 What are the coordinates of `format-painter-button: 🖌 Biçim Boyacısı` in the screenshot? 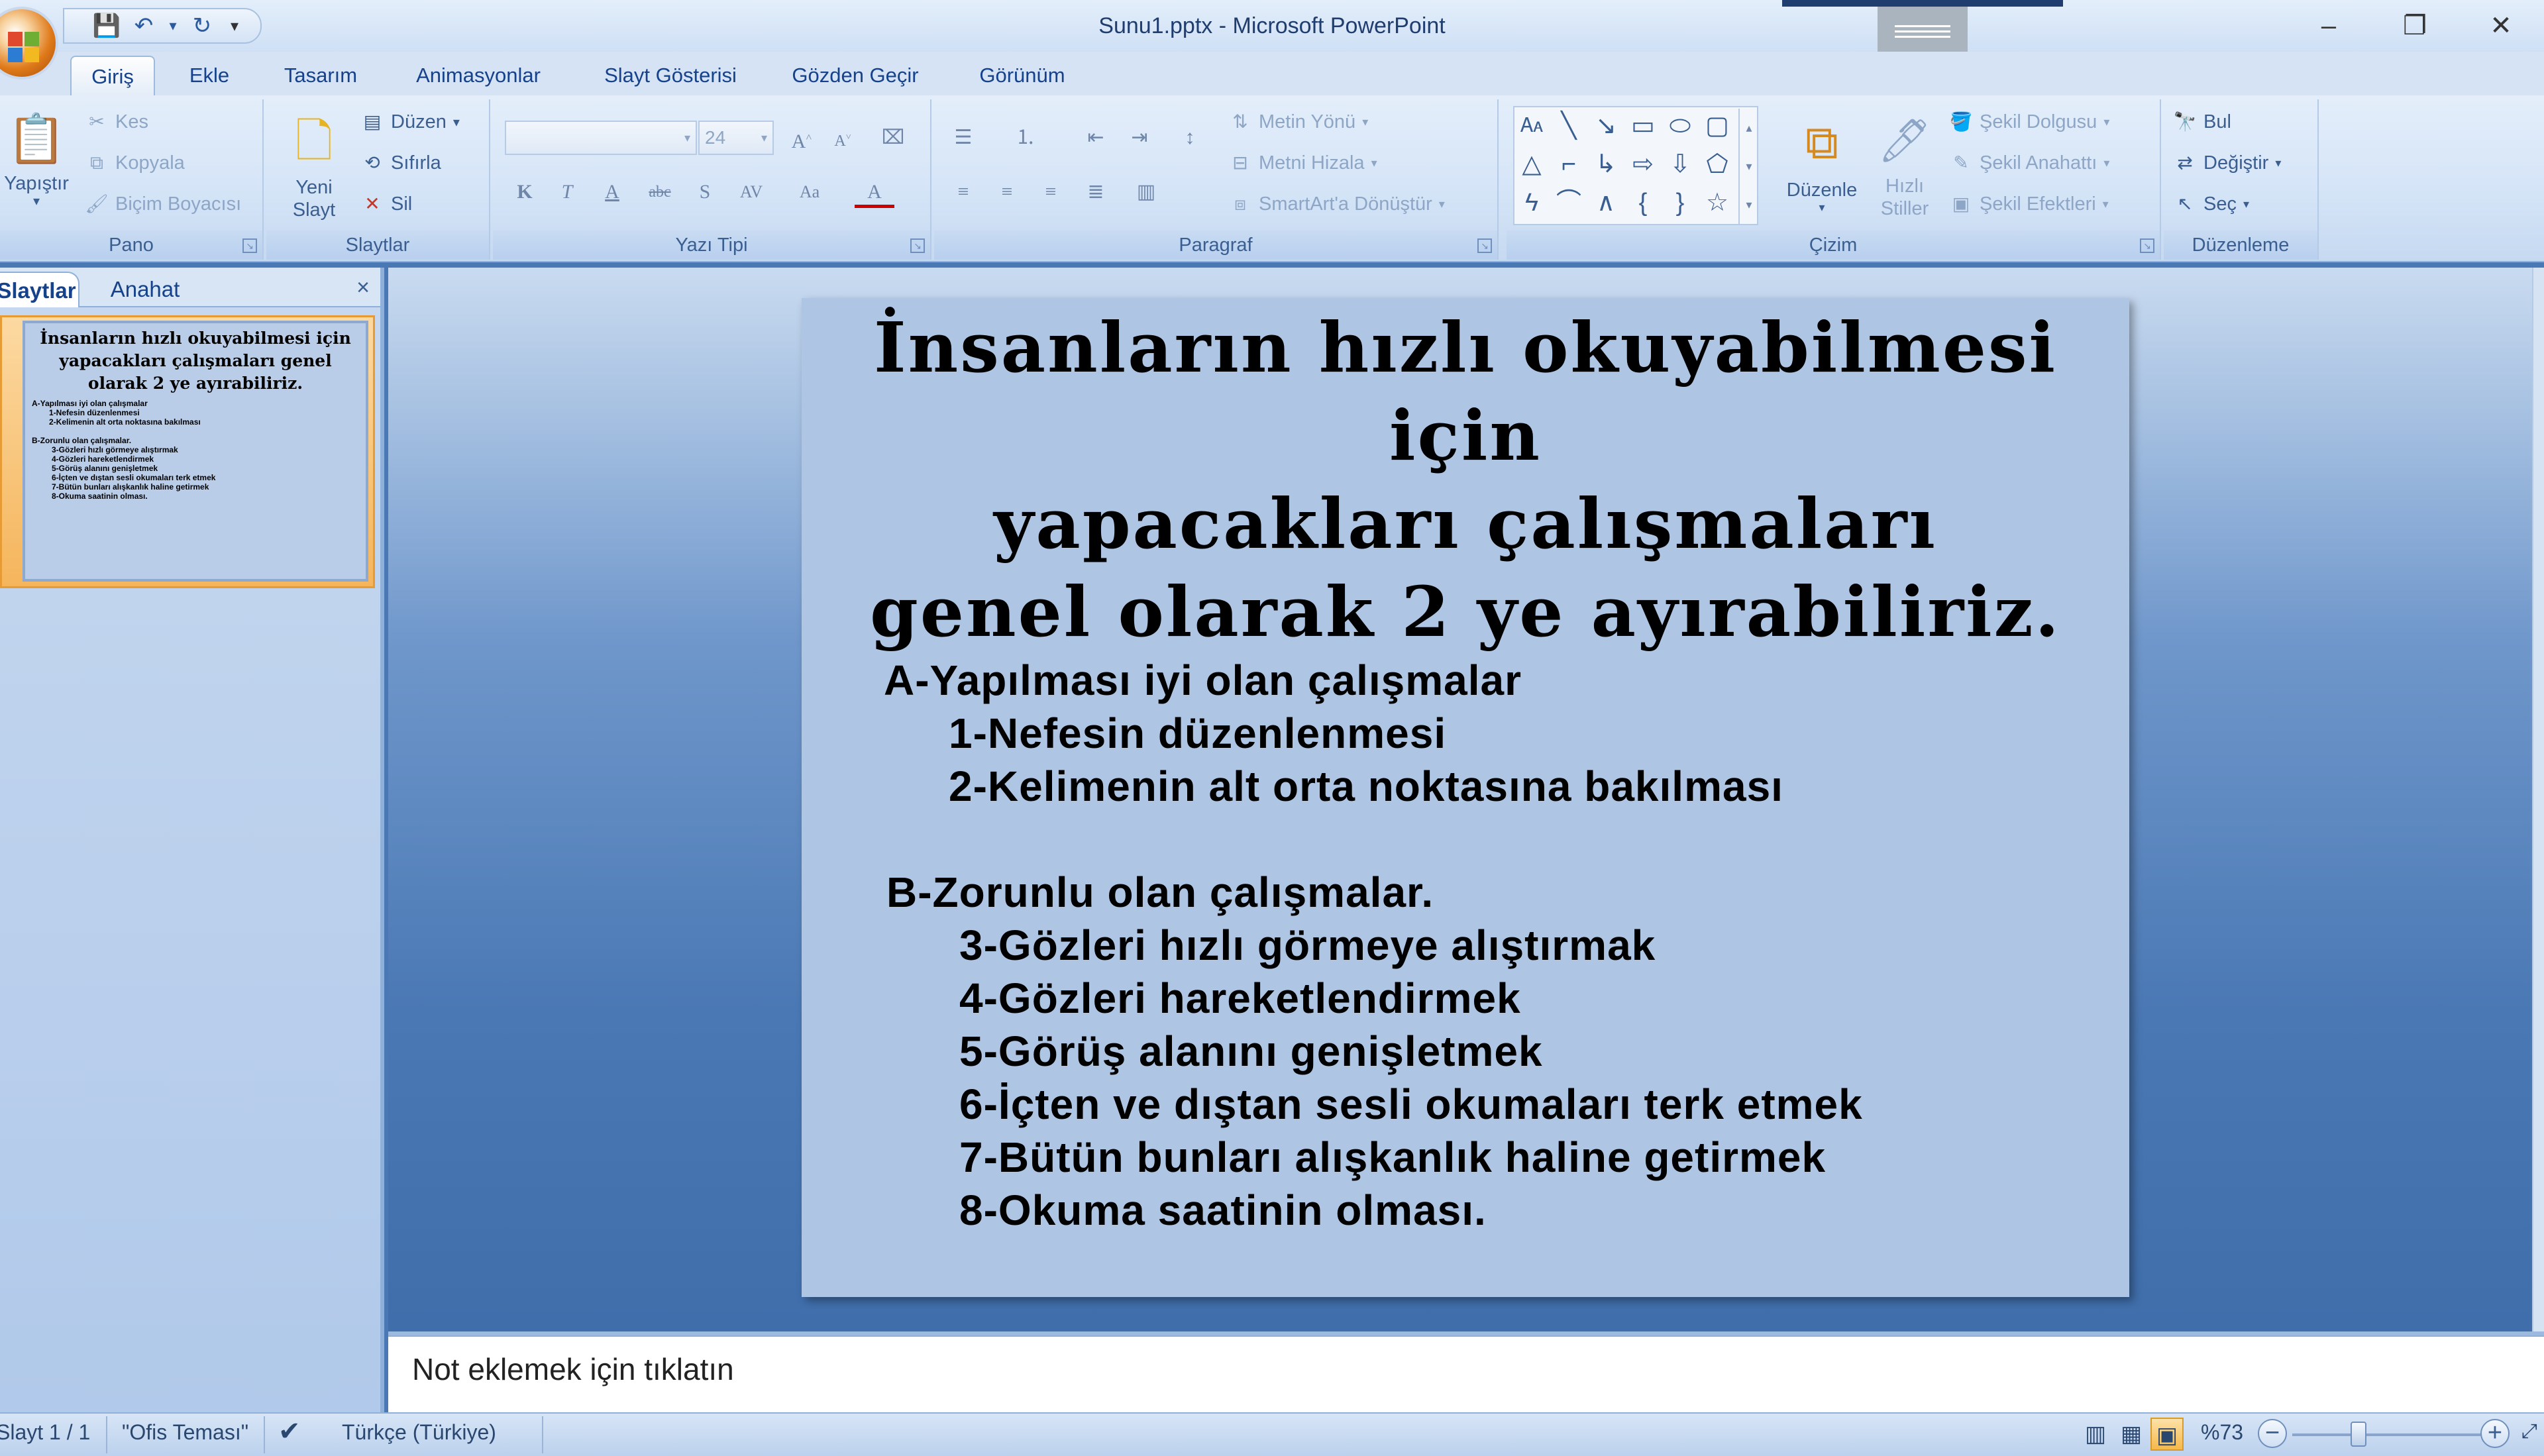 It's located at (163, 204).